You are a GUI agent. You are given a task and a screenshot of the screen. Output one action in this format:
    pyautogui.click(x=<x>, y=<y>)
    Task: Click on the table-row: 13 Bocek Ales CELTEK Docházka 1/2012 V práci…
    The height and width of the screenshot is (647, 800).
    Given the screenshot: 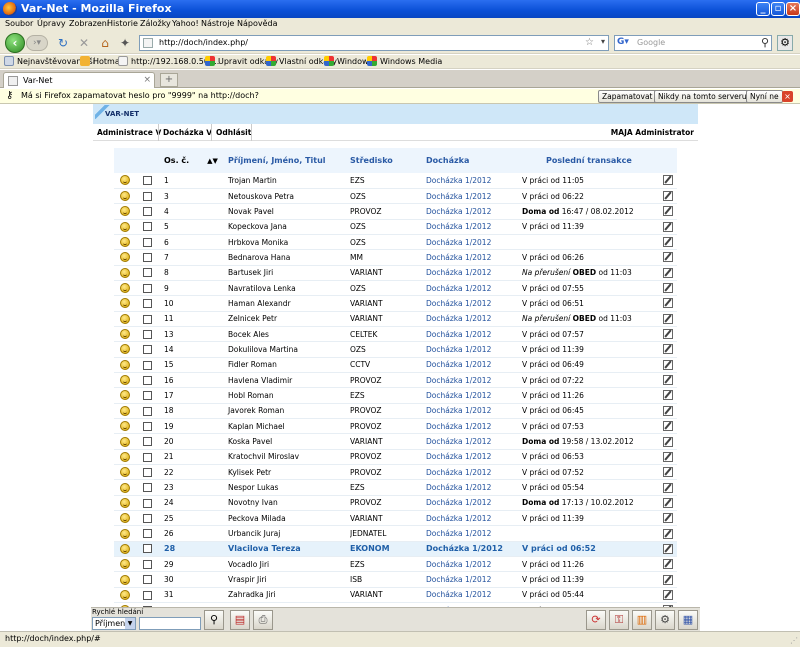 What is the action you would take?
    pyautogui.click(x=395, y=334)
    